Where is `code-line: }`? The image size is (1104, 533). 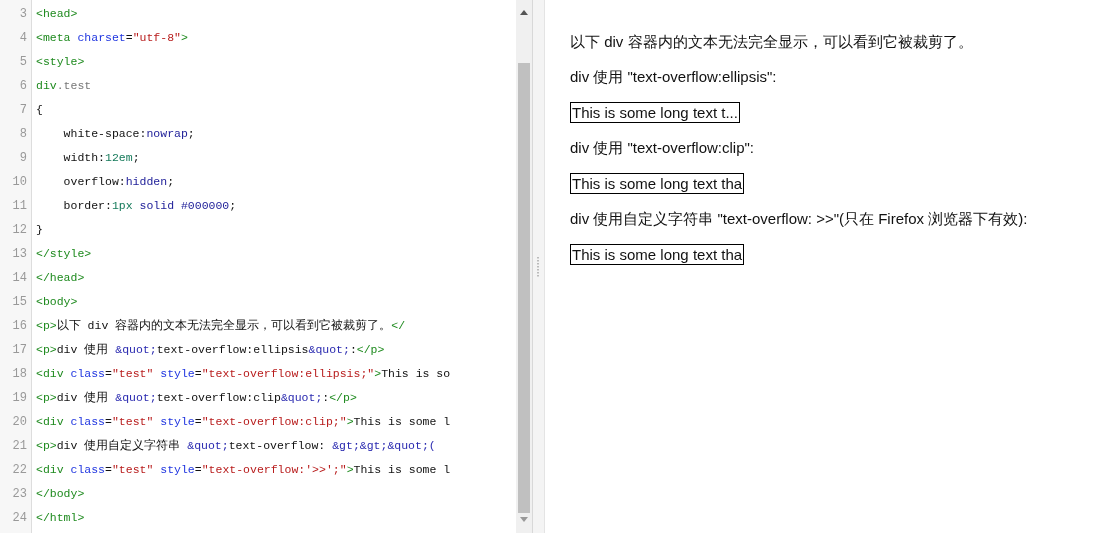 code-line: } is located at coordinates (39, 230).